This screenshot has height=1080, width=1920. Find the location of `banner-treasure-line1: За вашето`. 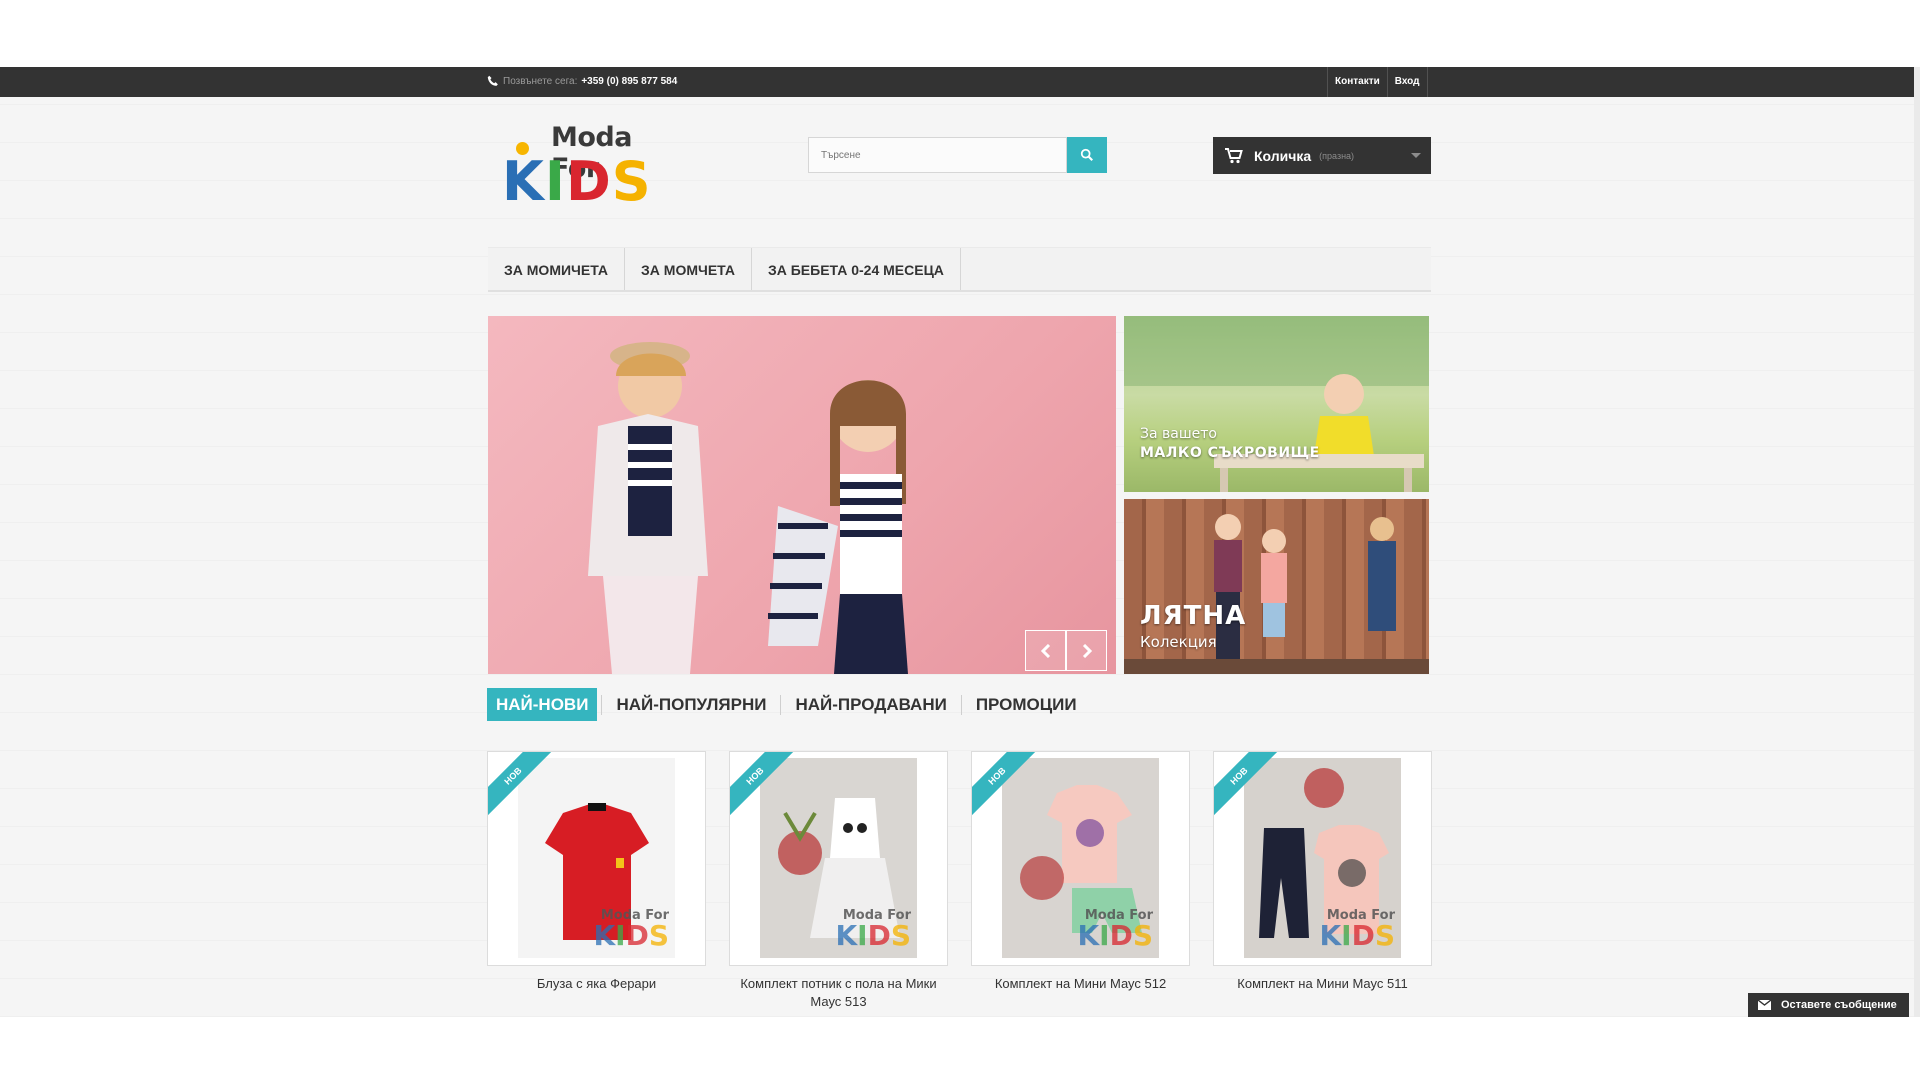

banner-treasure-line1: За вашето is located at coordinates (1178, 434).